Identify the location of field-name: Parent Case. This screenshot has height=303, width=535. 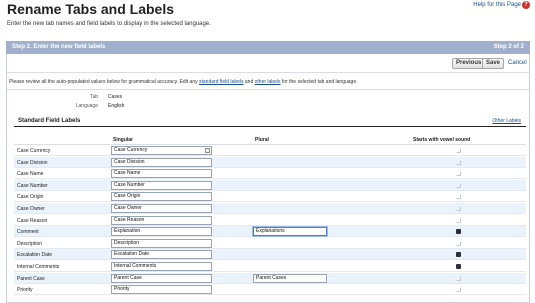
(31, 278).